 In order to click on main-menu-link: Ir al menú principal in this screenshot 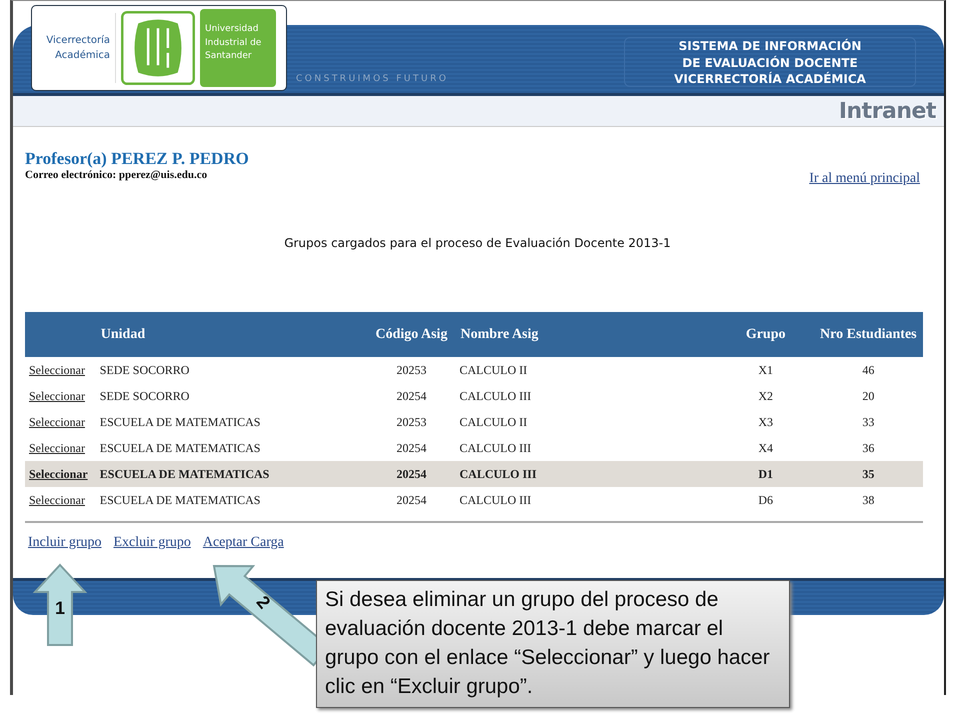, I will do `click(864, 179)`.